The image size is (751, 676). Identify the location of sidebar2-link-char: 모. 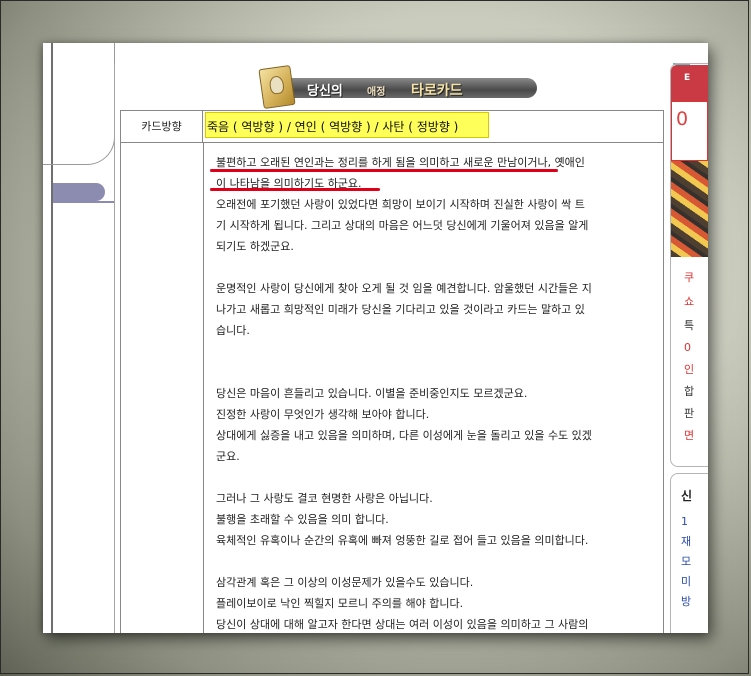
(686, 561).